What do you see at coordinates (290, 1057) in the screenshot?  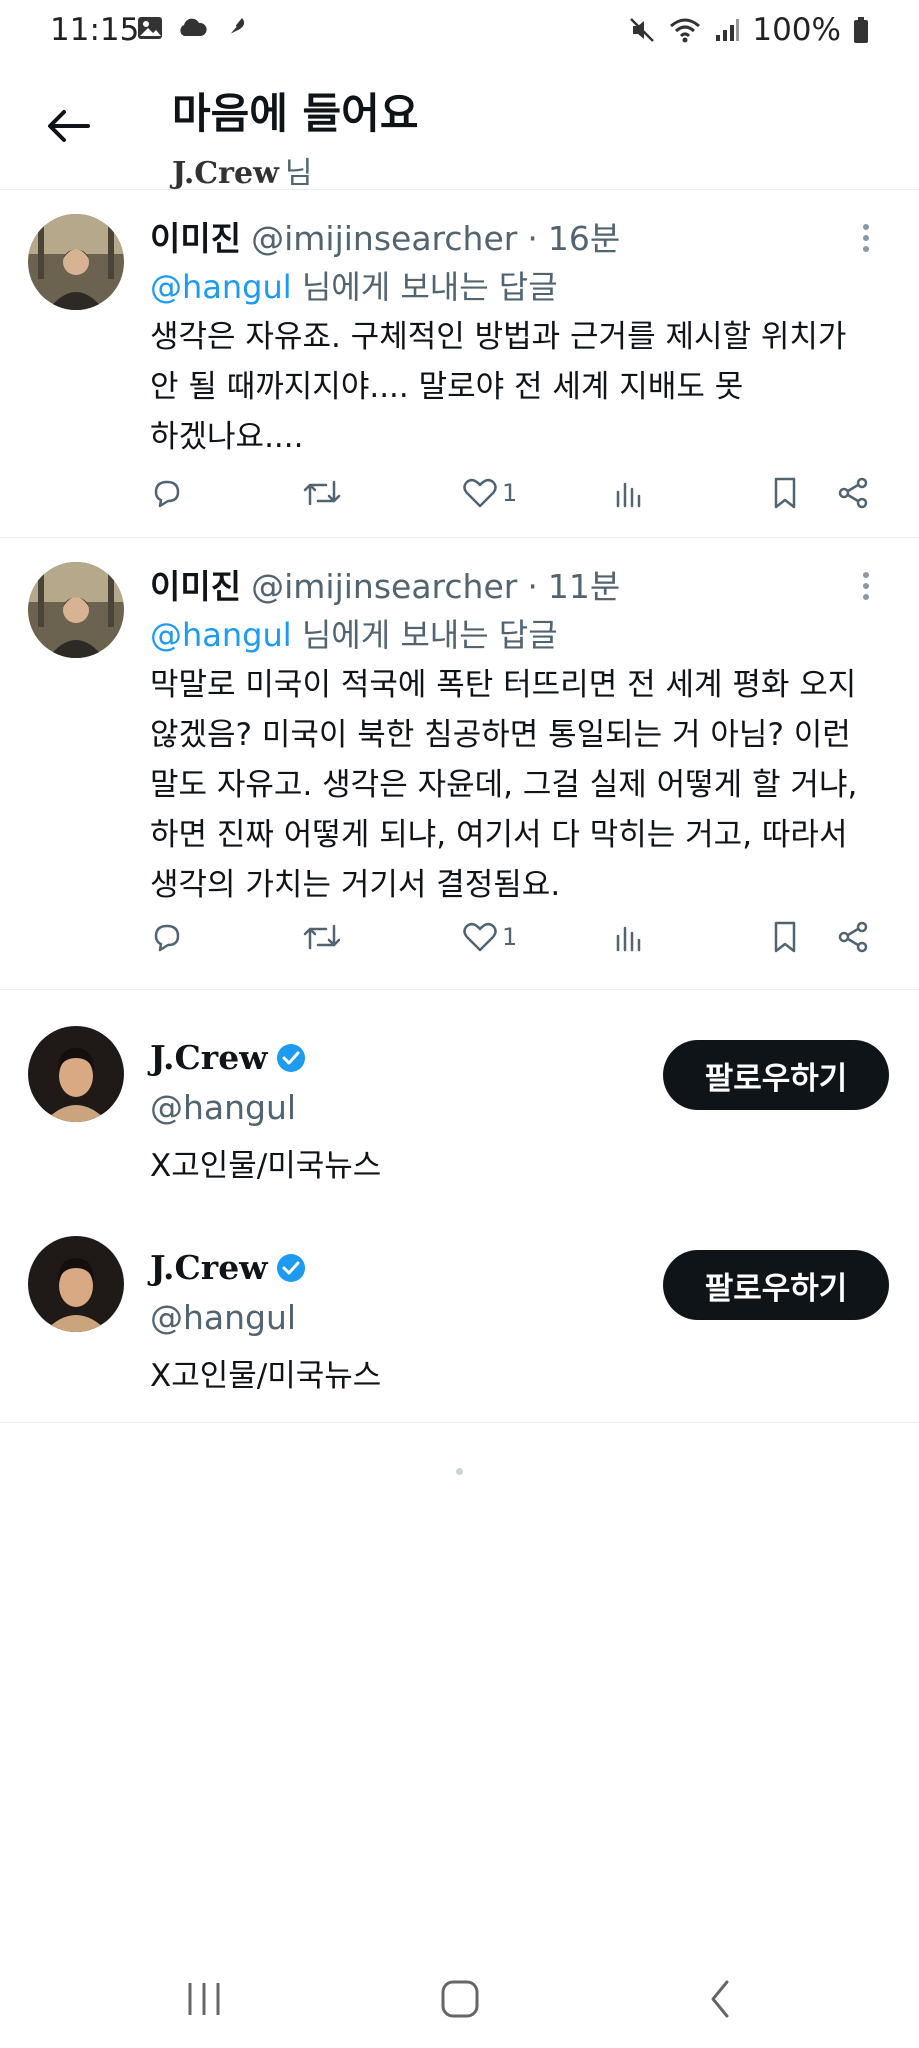 I see `verified-badge-icon` at bounding box center [290, 1057].